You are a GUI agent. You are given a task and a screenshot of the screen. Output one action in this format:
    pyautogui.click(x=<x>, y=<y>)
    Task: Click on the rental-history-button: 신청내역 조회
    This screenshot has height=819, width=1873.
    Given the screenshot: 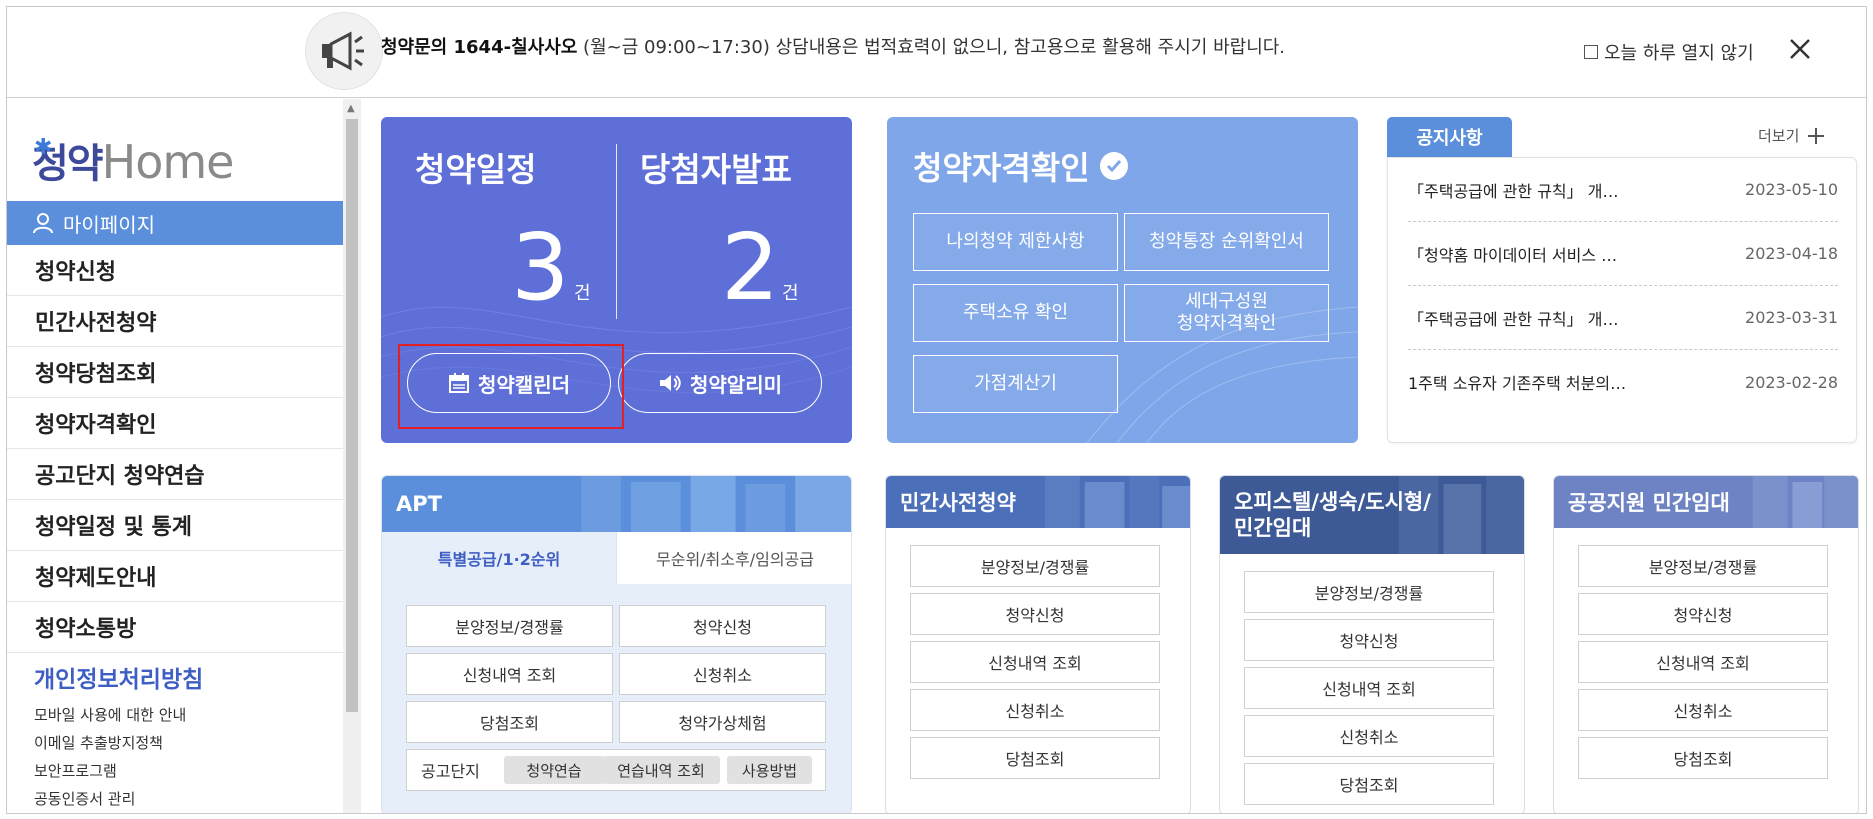 What is the action you would take?
    pyautogui.click(x=1703, y=662)
    